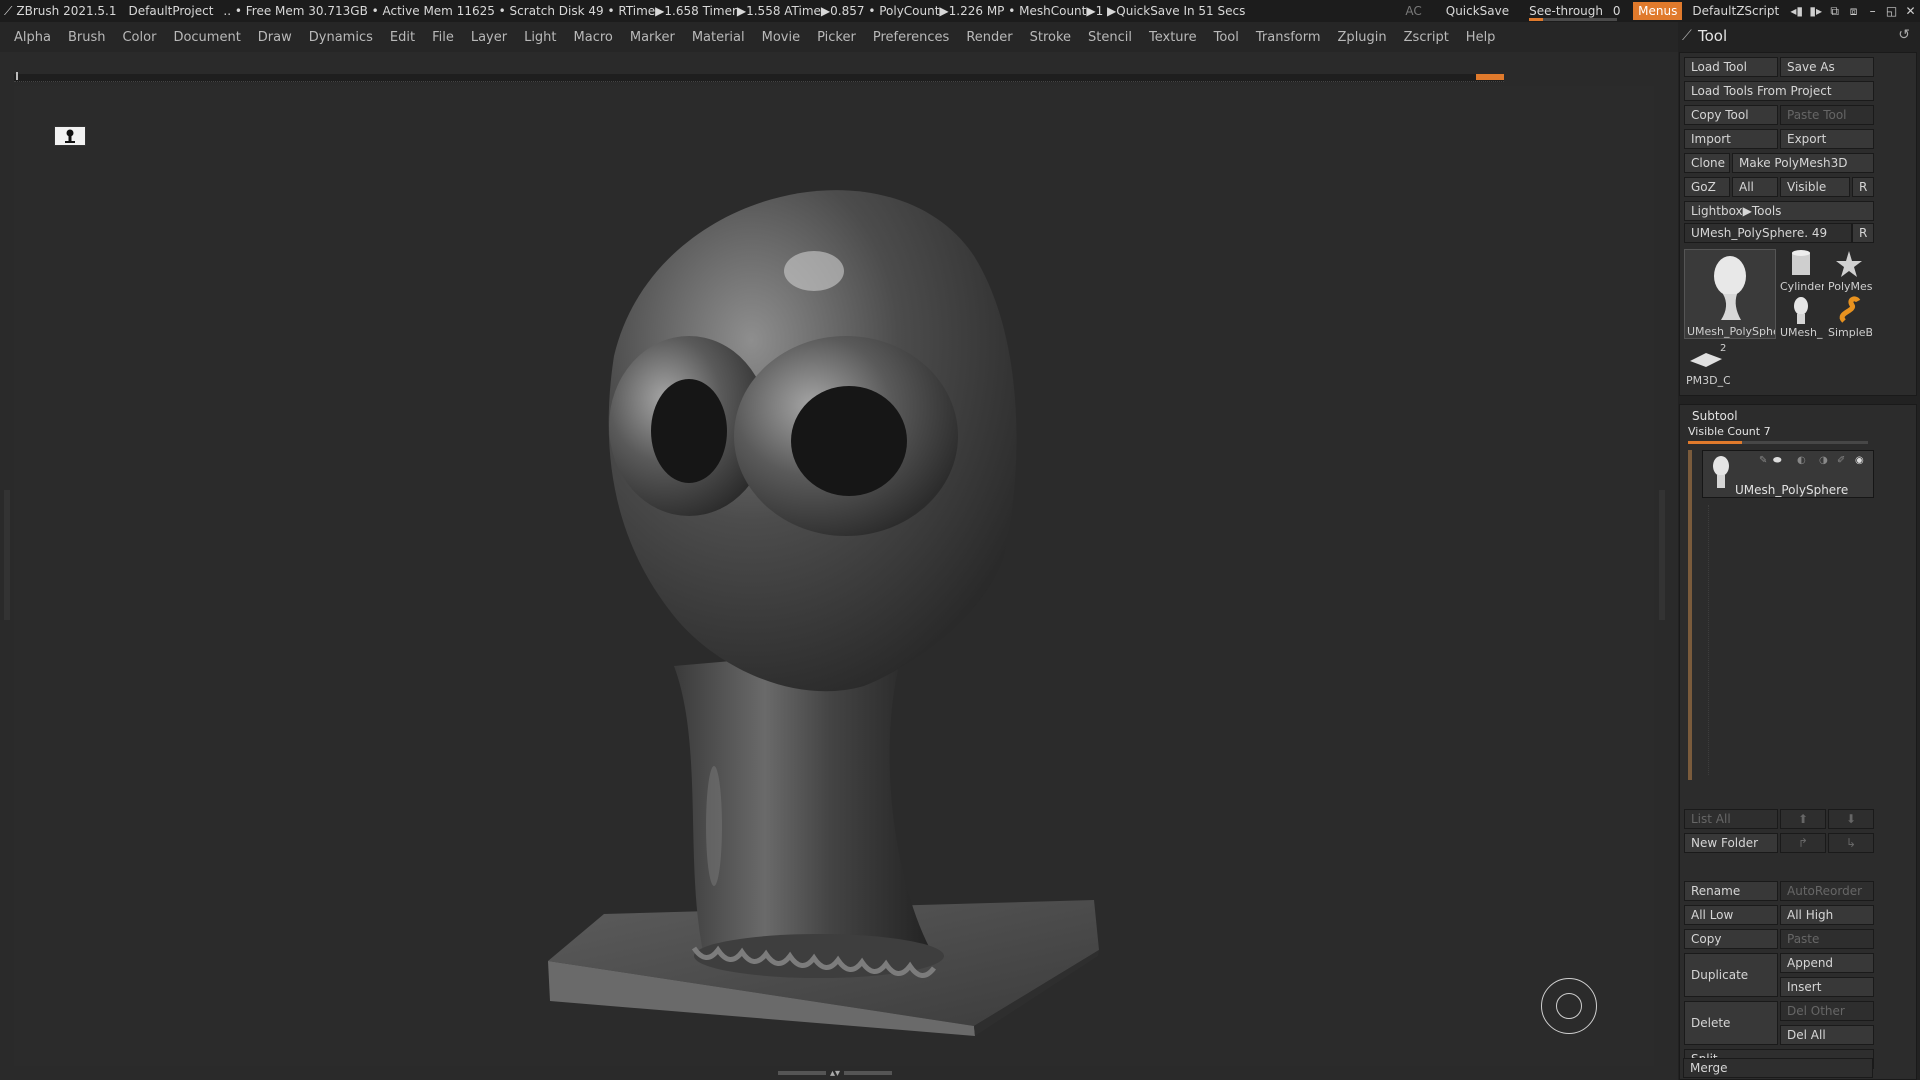 The width and height of the screenshot is (1920, 1080). What do you see at coordinates (1413, 11) in the screenshot?
I see `ac-label: AC` at bounding box center [1413, 11].